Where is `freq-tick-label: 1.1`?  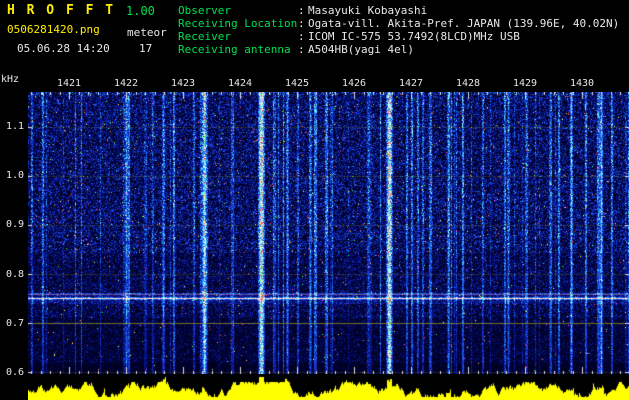
freq-tick-label: 1.1 is located at coordinates (14, 126).